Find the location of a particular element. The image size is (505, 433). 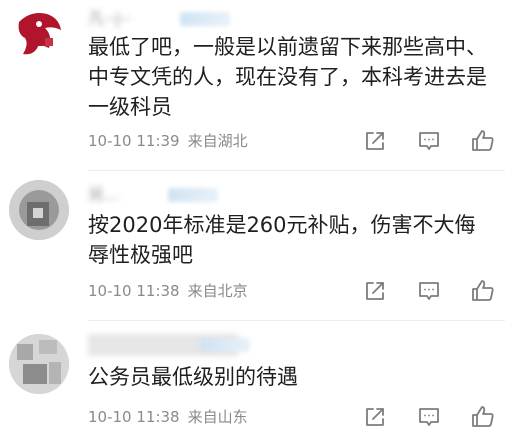

comment-meta: 10-10 11:38 来自北京 is located at coordinates (168, 291).